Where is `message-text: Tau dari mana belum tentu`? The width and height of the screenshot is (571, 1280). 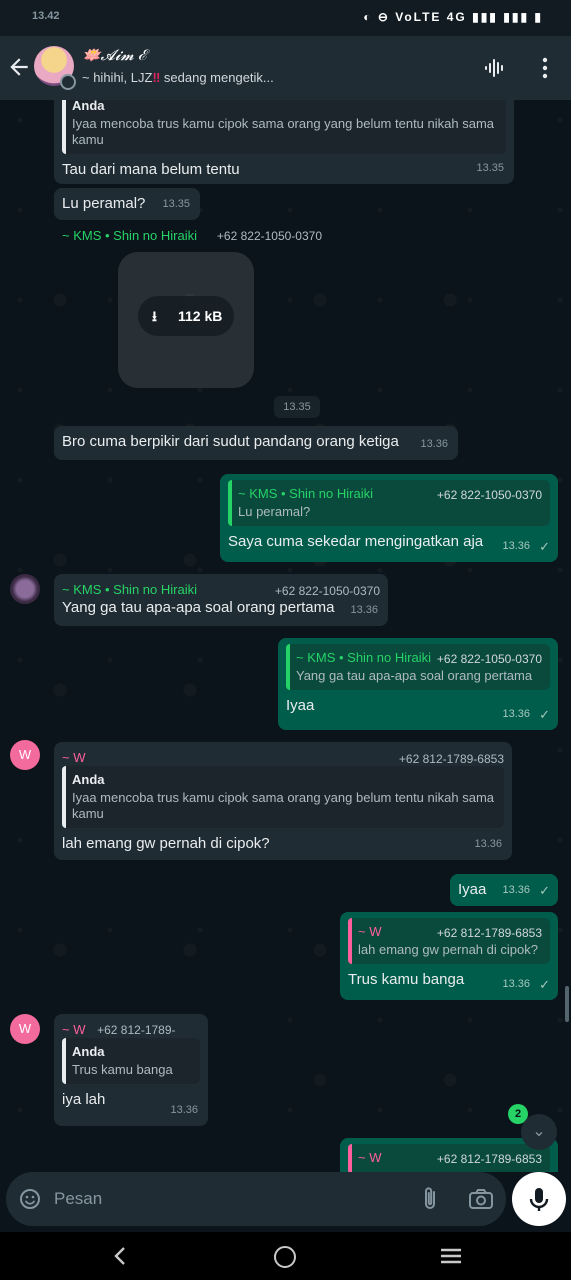 message-text: Tau dari mana belum tentu is located at coordinates (151, 169).